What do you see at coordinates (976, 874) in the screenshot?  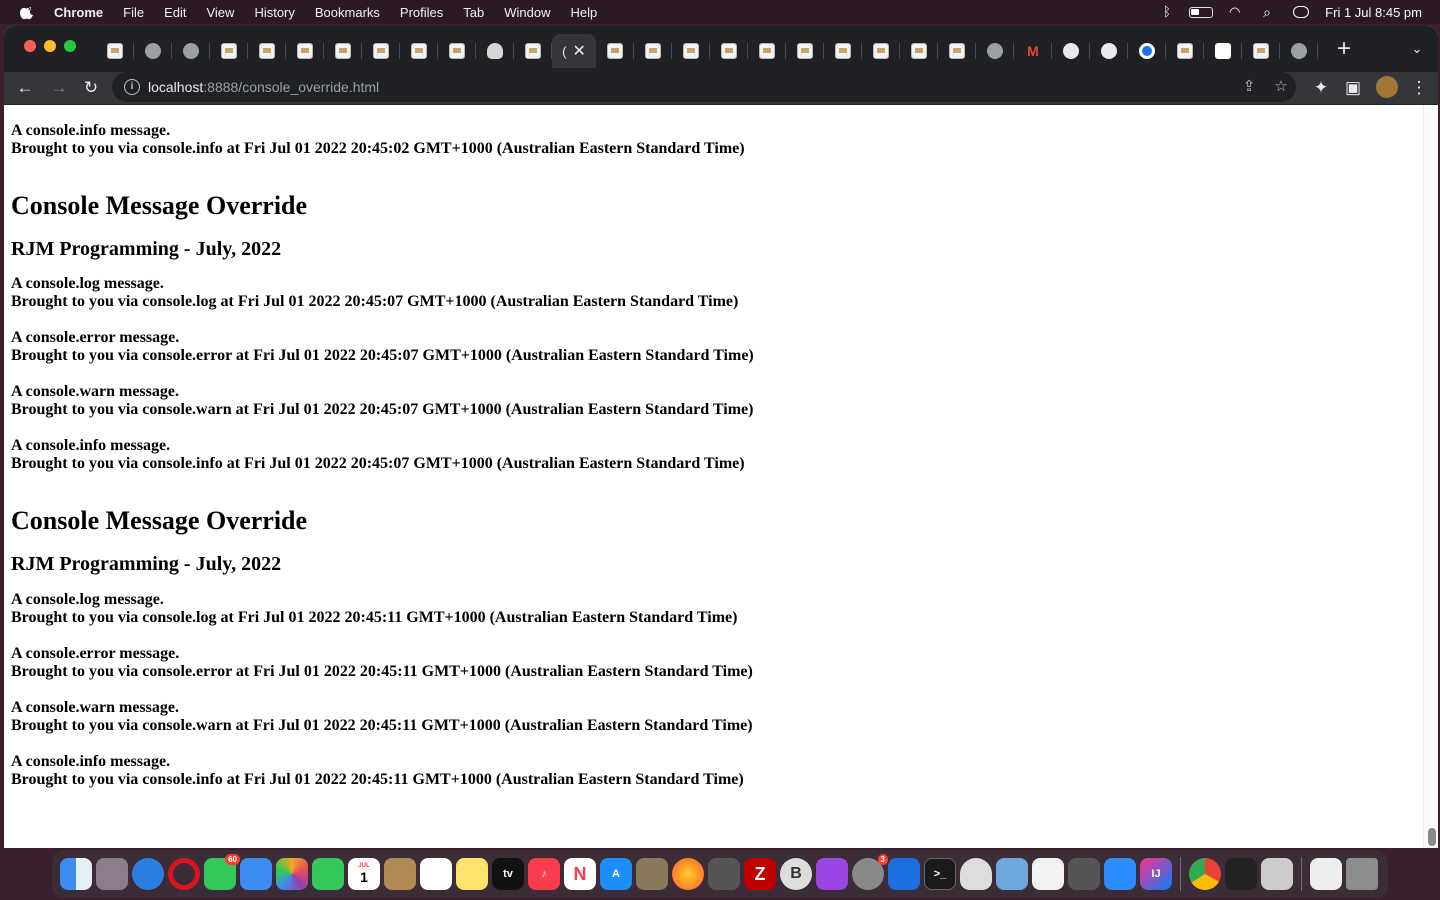 I see `mastodon-icon` at bounding box center [976, 874].